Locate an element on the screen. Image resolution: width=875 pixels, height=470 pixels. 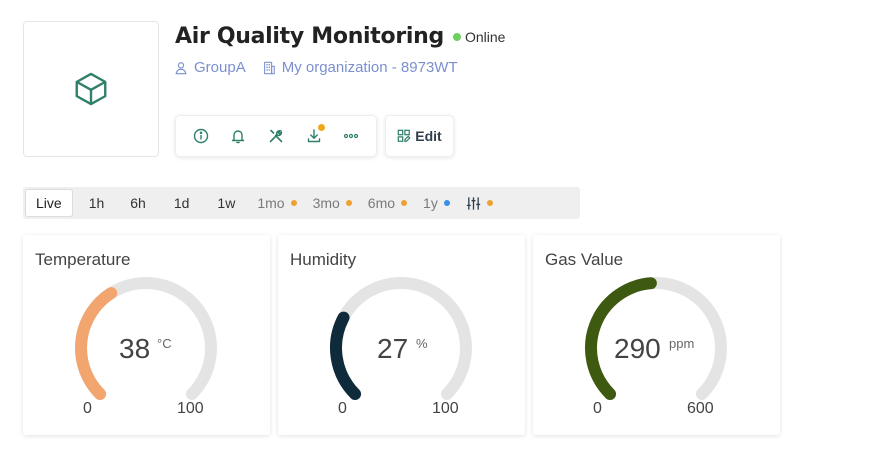
range-label: 1h is located at coordinates (96, 203).